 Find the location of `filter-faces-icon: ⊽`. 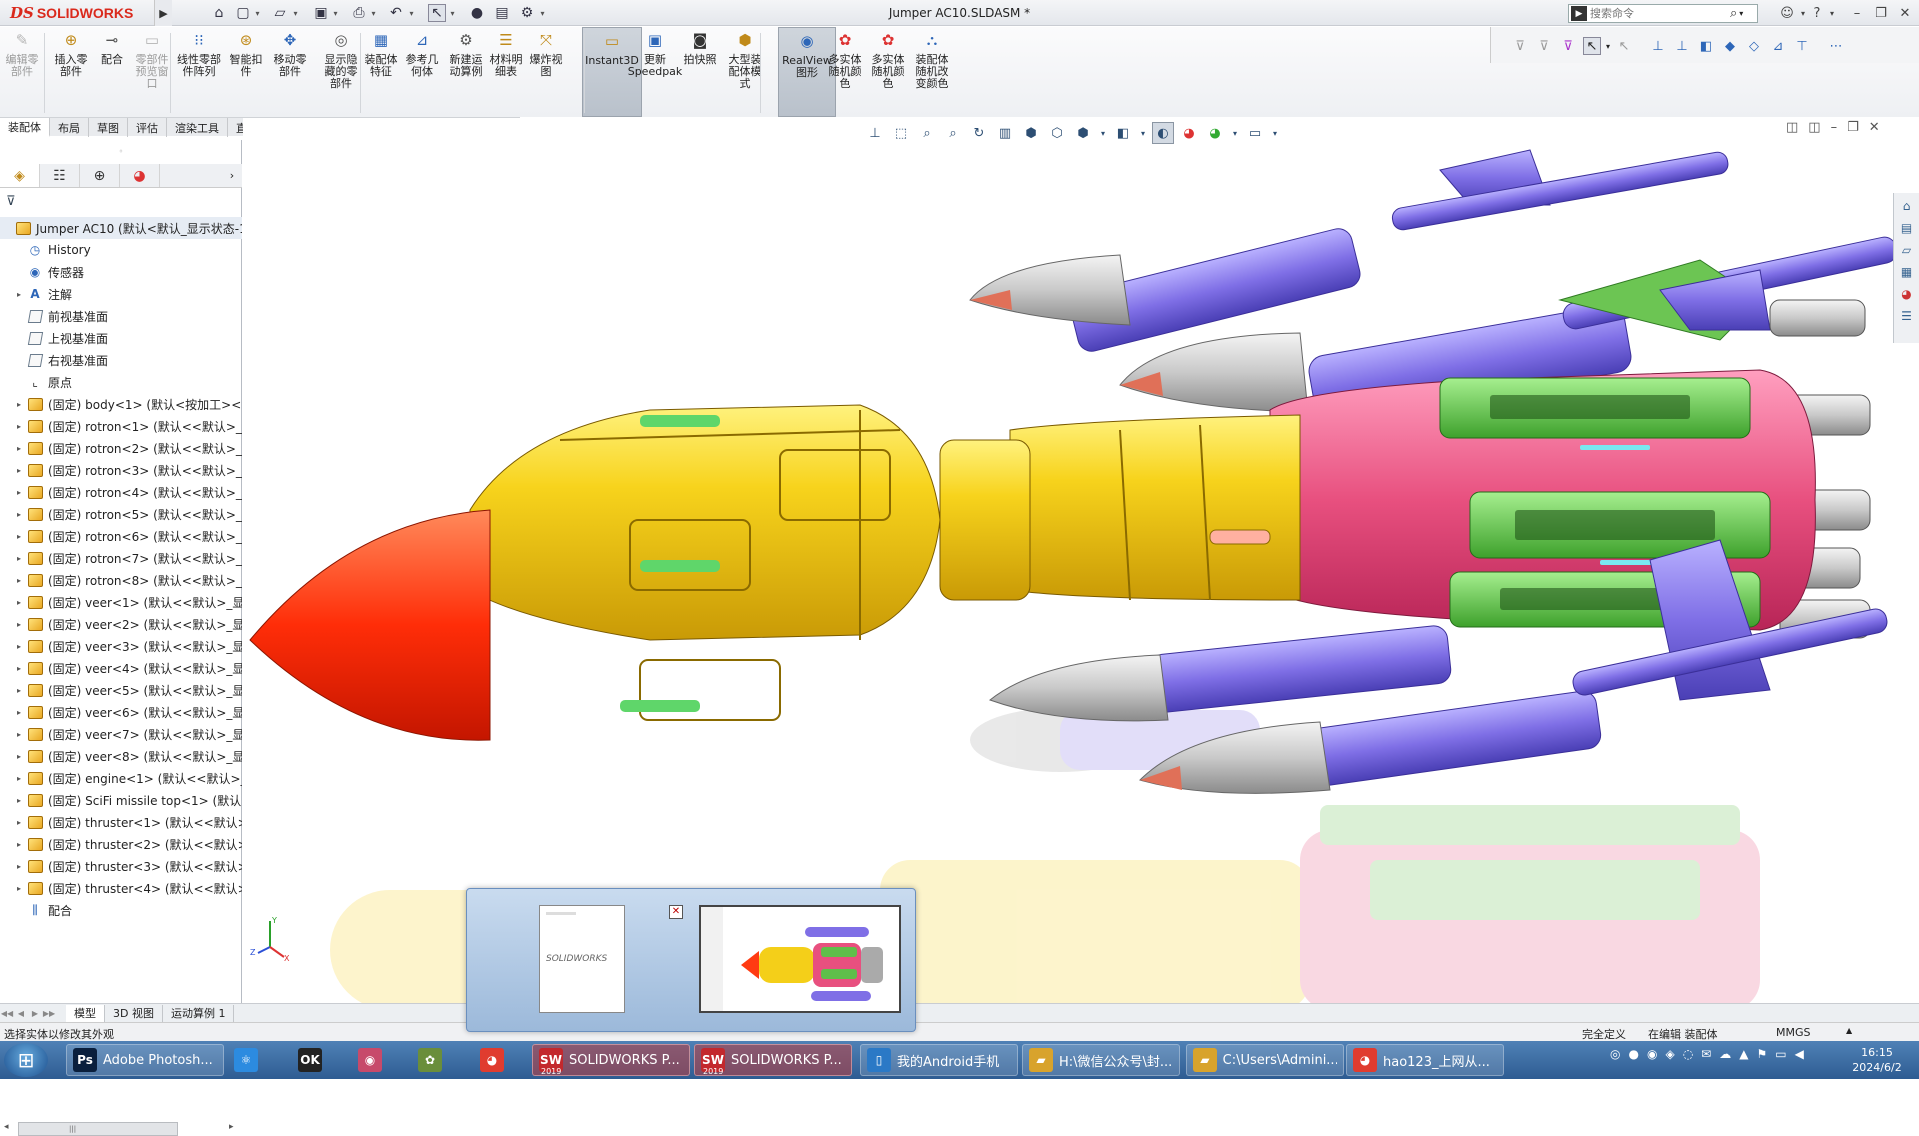

filter-faces-icon: ⊽ is located at coordinates (1568, 46).